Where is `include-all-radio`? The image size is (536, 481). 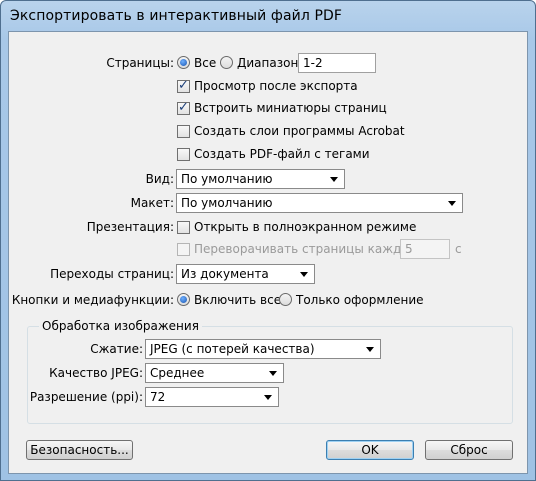 include-all-radio is located at coordinates (183, 299).